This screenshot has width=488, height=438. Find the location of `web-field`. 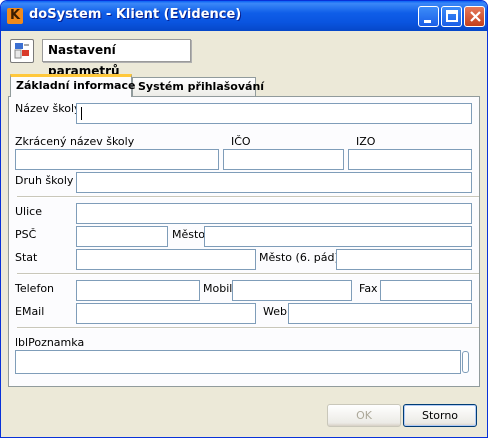

web-field is located at coordinates (380, 313).